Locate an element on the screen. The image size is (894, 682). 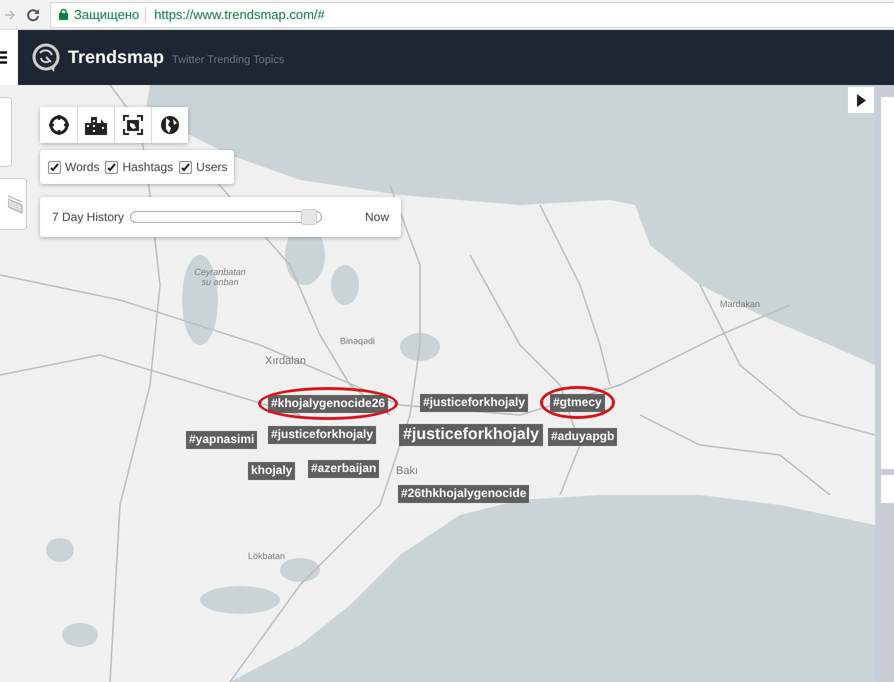
region-button is located at coordinates (132, 125).